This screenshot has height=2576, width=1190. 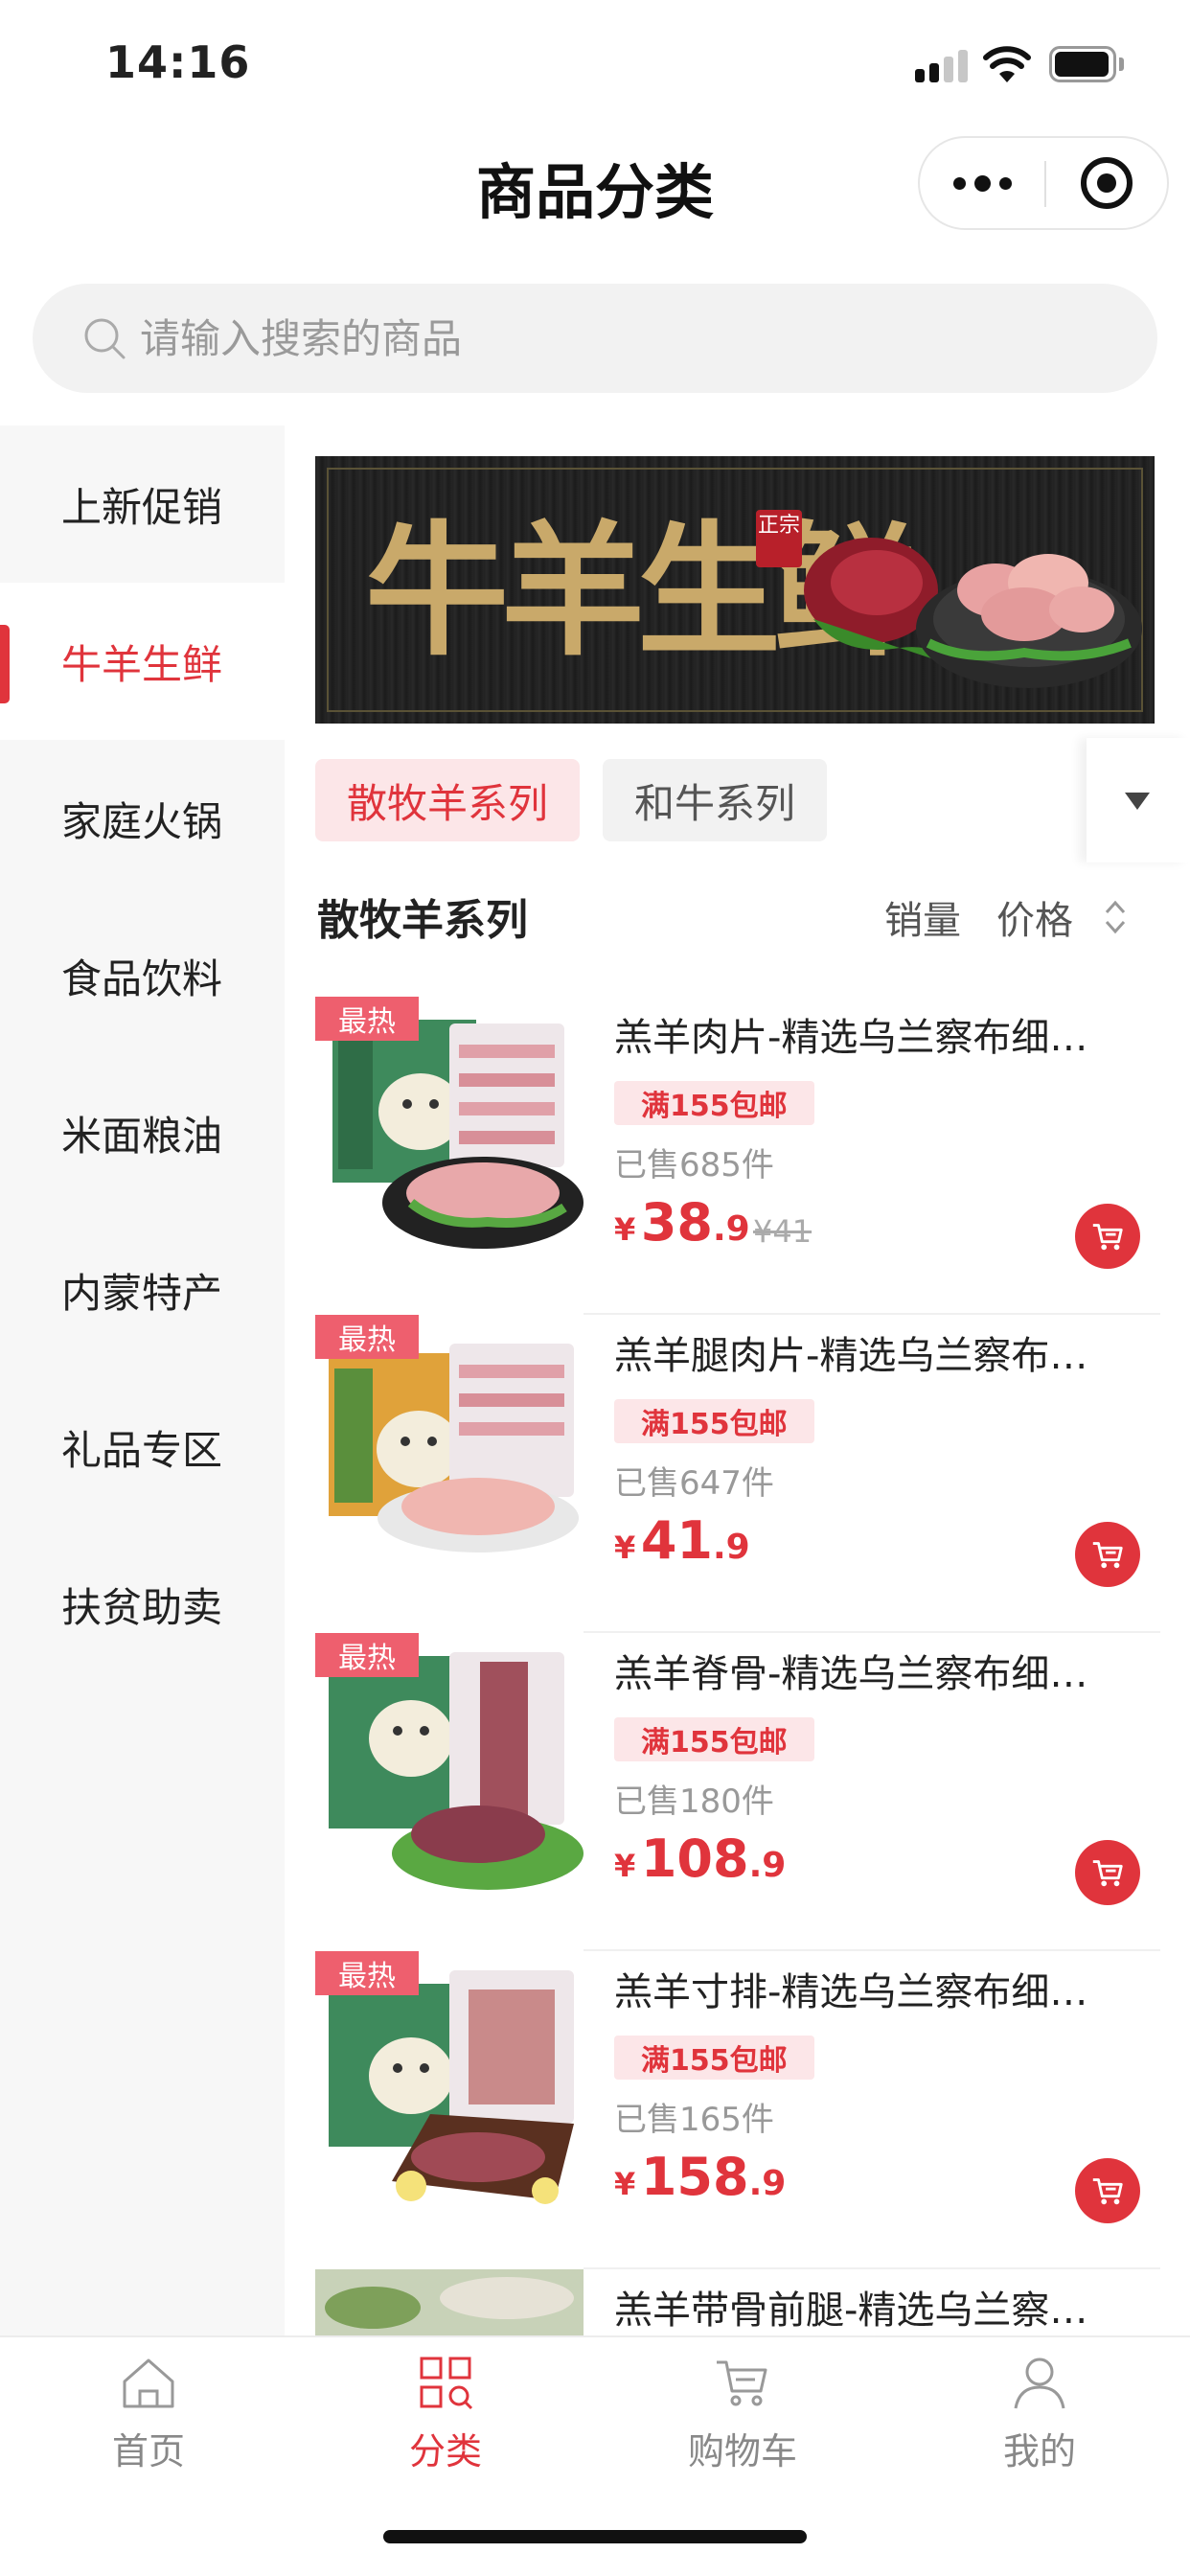 I want to click on status-time: 14:16, so click(x=178, y=62).